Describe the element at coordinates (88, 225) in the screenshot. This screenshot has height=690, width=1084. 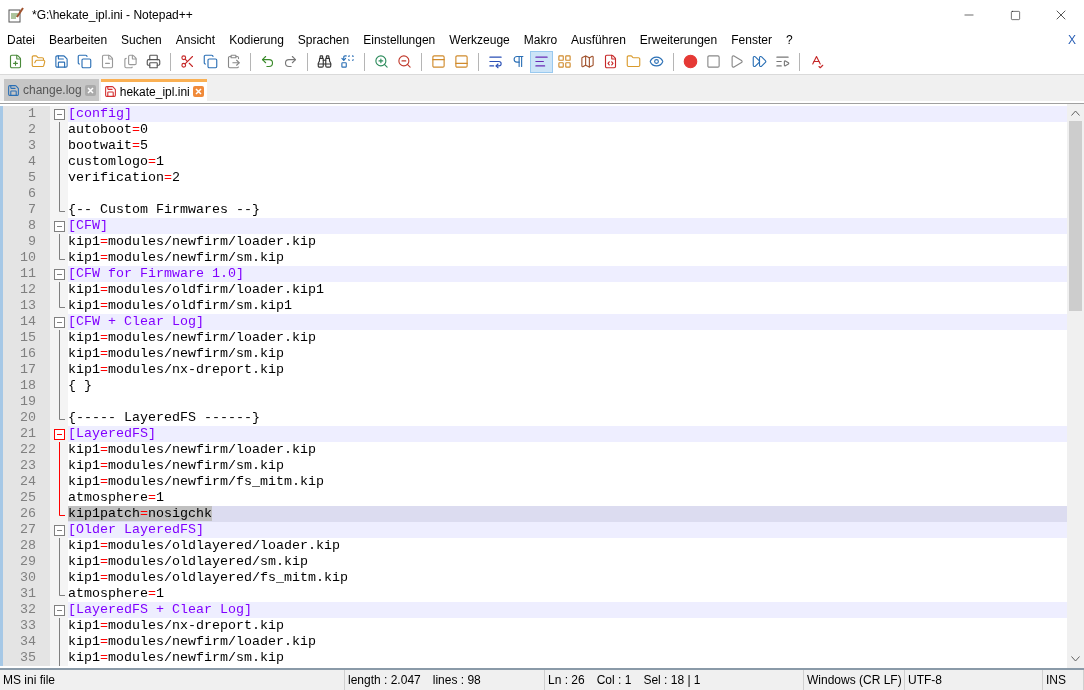
I see `code-line: [CFW]` at that location.